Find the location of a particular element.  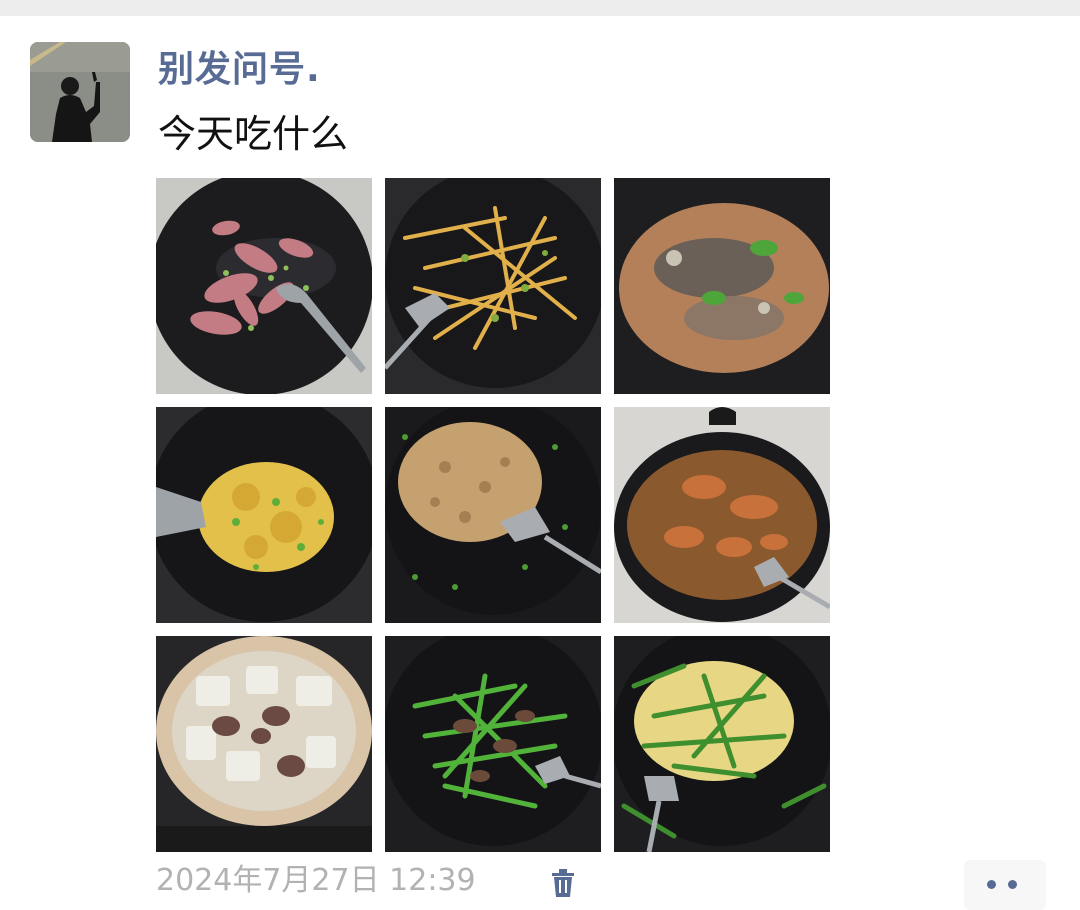

chive-beef-photo-icon is located at coordinates (493, 744).